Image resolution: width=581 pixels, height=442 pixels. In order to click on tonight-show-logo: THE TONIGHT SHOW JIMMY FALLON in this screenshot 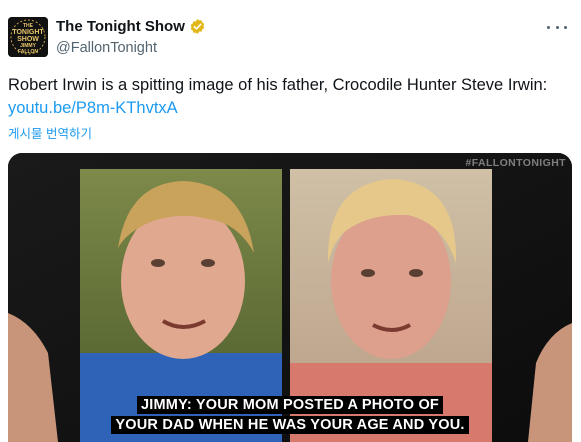, I will do `click(28, 37)`.